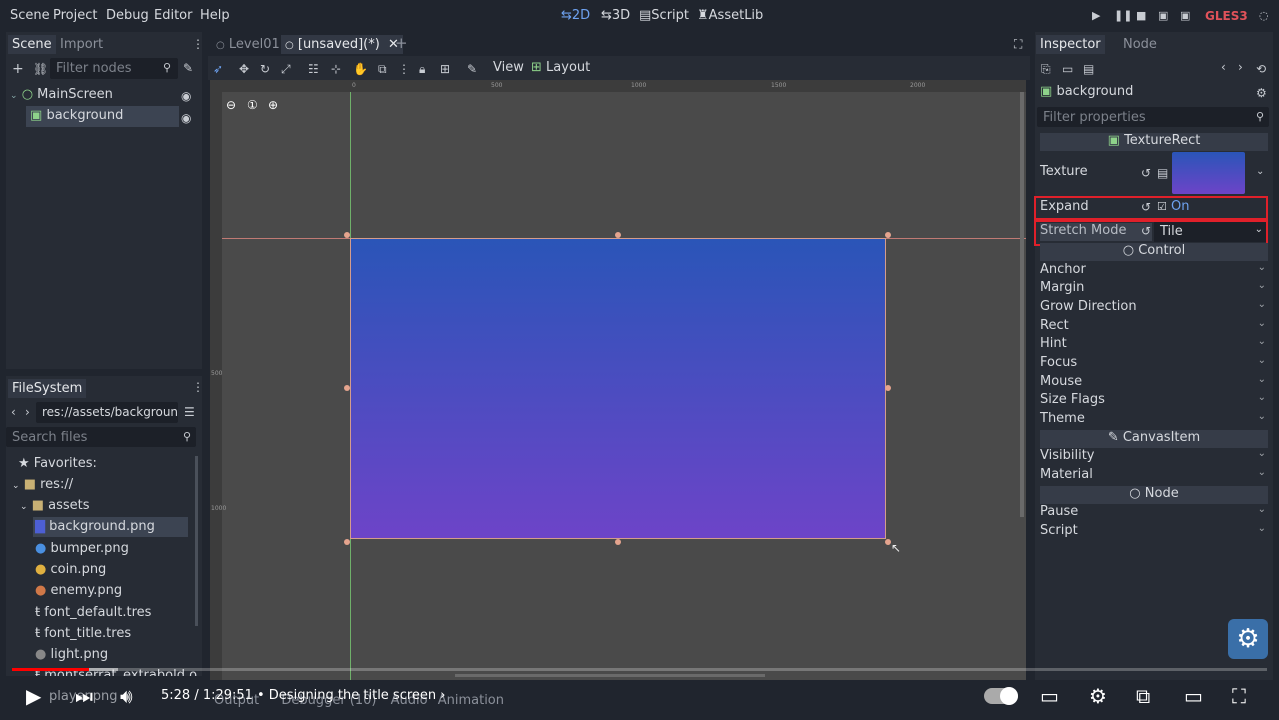 The width and height of the screenshot is (1279, 720). What do you see at coordinates (445, 69) in the screenshot?
I see `group-icon: ⊞` at bounding box center [445, 69].